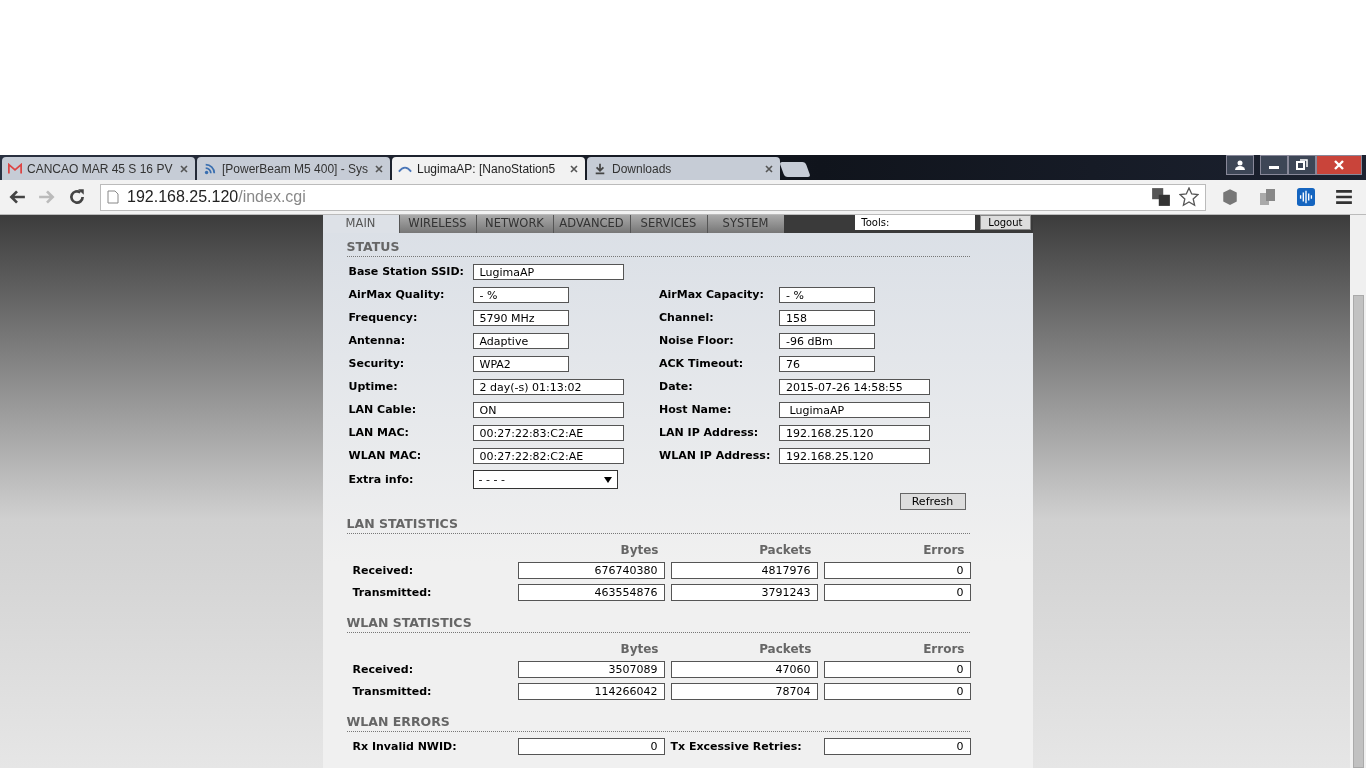  I want to click on row-label: Received:, so click(383, 669).